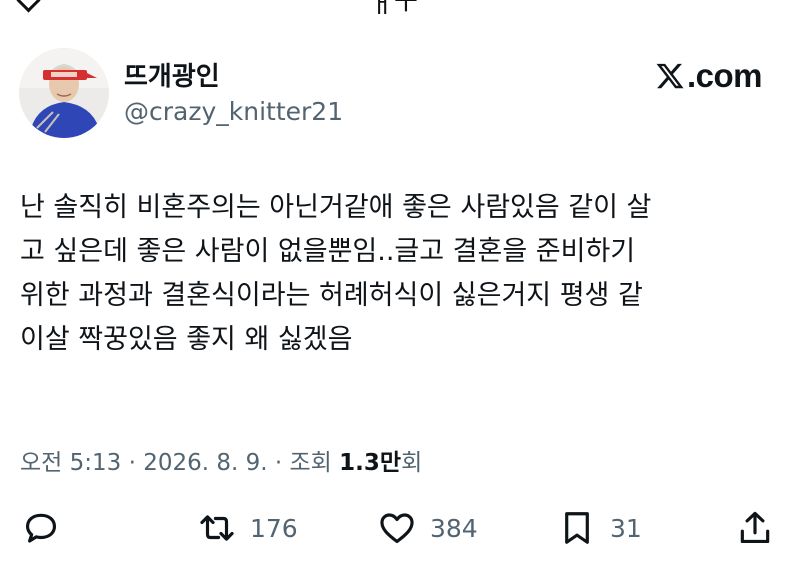 This screenshot has height=588, width=800. Describe the element at coordinates (217, 528) in the screenshot. I see `retweet-icon` at that location.